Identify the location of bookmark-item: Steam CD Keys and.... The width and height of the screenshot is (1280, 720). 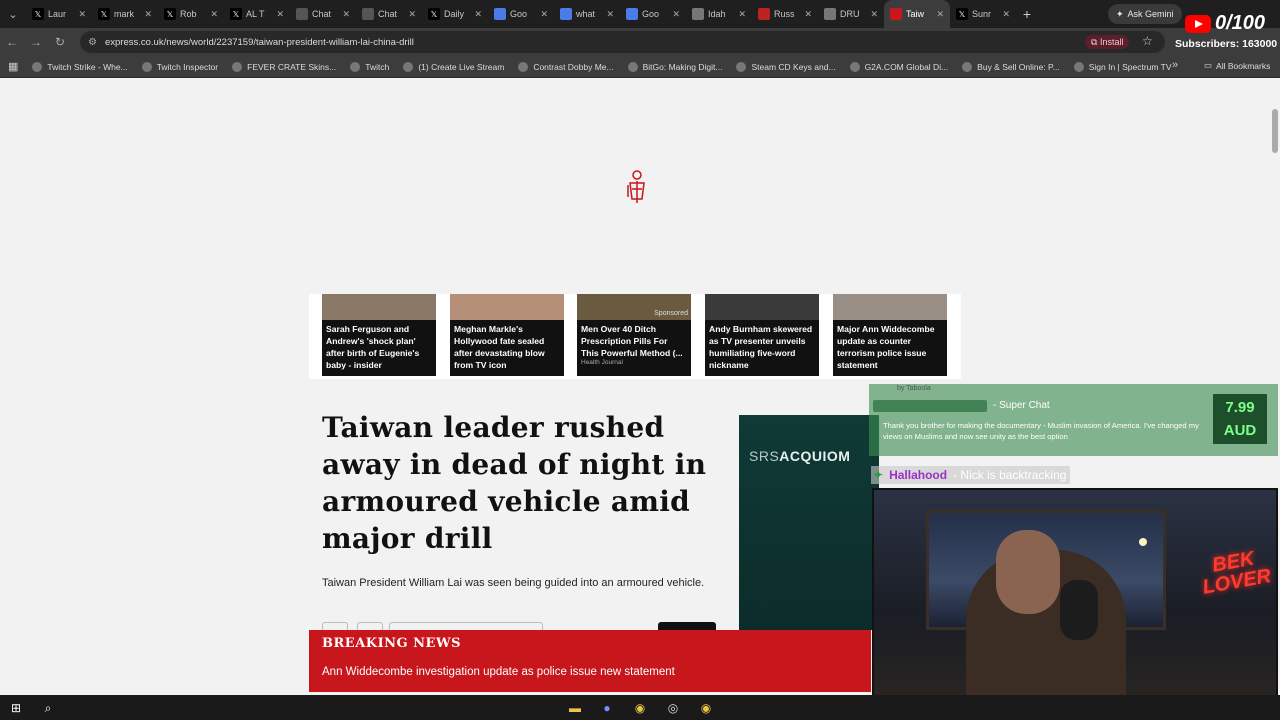
(786, 66).